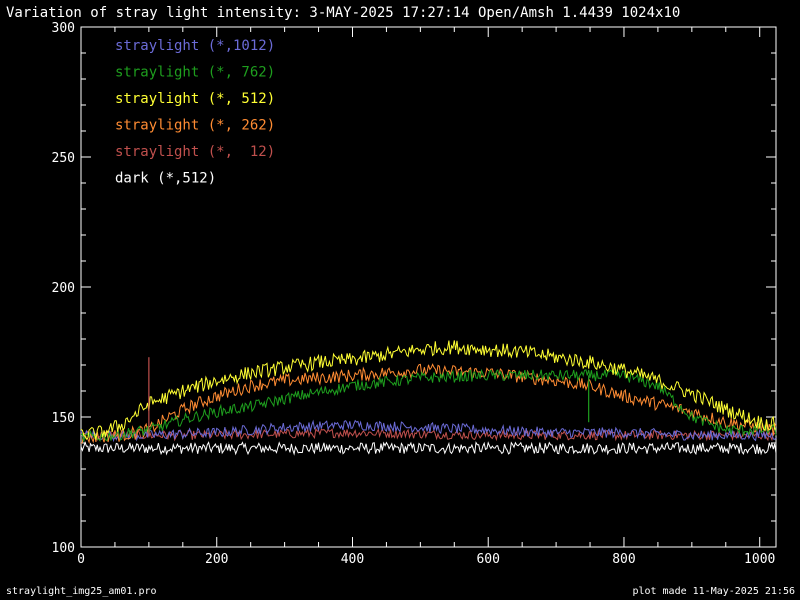 Image resolution: width=800 pixels, height=600 pixels. I want to click on legend-entry: straylight (*, 762), so click(195, 73).